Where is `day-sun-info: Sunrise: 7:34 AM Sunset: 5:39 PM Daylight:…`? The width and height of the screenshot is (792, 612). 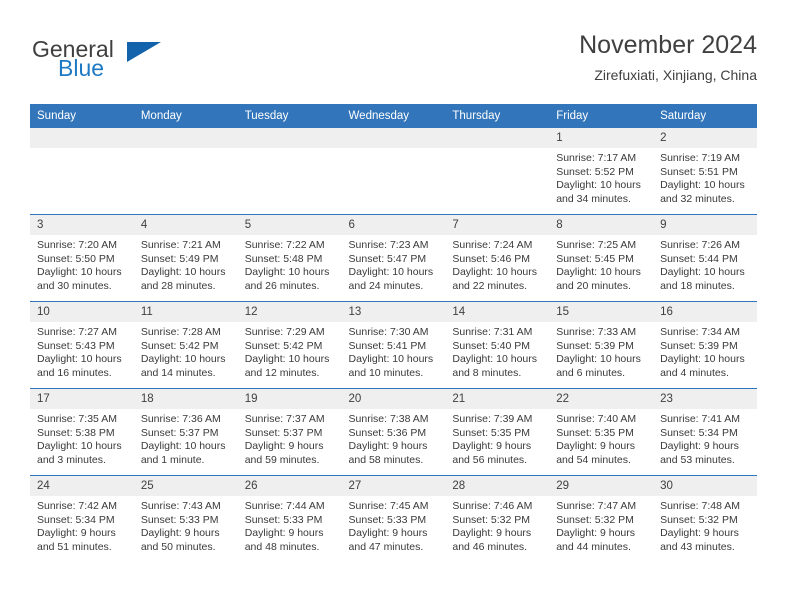 day-sun-info: Sunrise: 7:34 AM Sunset: 5:39 PM Daylight:… is located at coordinates (705, 351).